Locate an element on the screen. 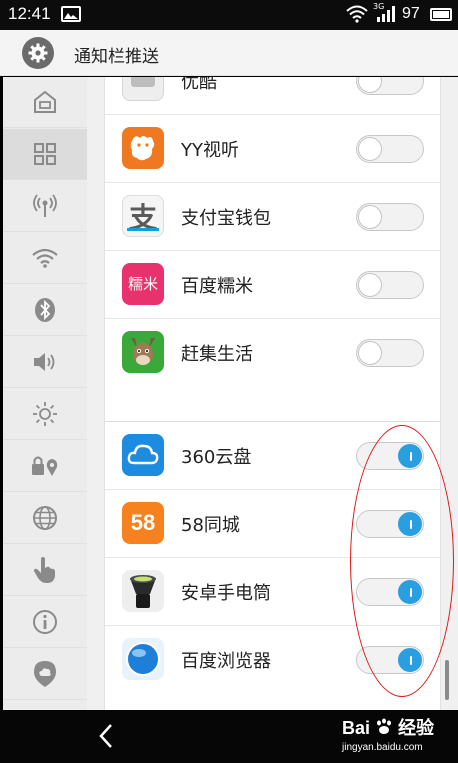  sidebar-item-gestures is located at coordinates (45, 570).